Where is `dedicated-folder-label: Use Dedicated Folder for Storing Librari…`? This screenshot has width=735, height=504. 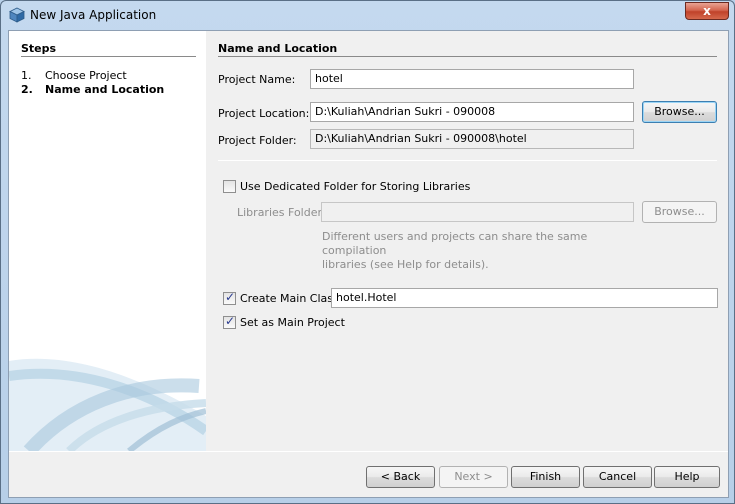
dedicated-folder-label: Use Dedicated Folder for Storing Librari… is located at coordinates (355, 186).